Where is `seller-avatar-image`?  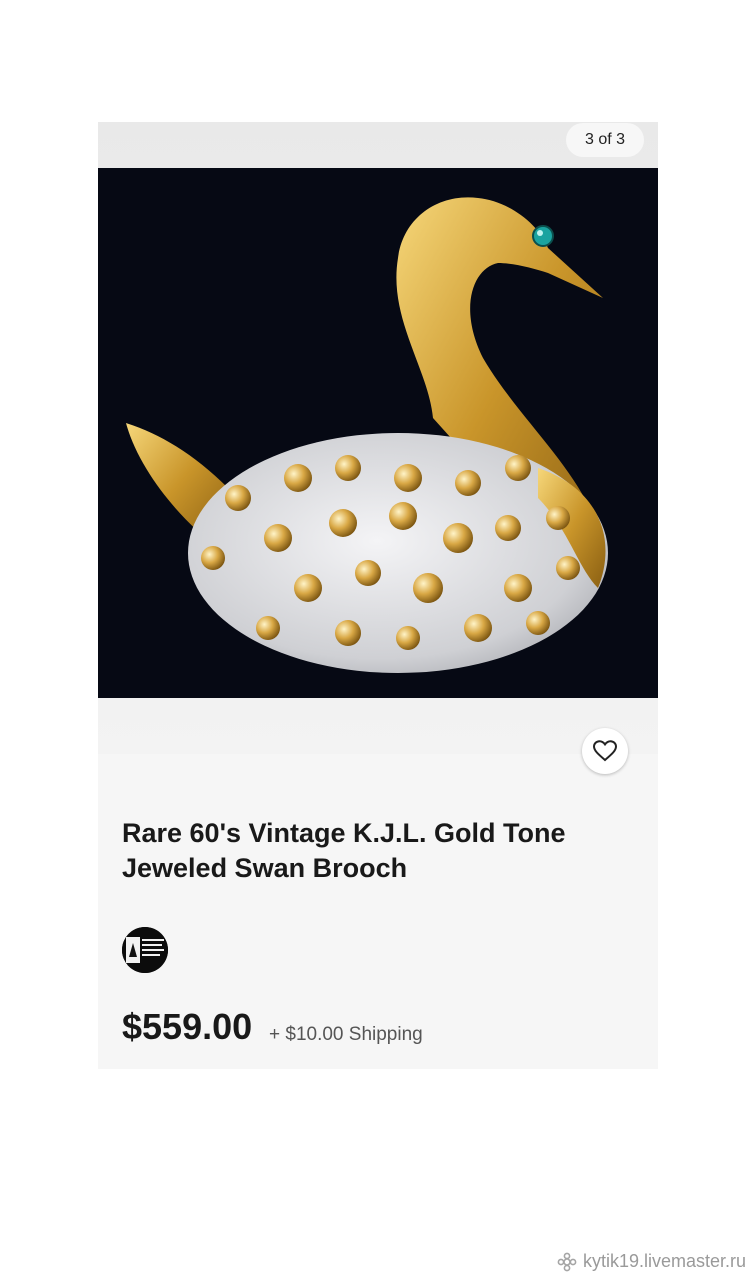 seller-avatar-image is located at coordinates (145, 950).